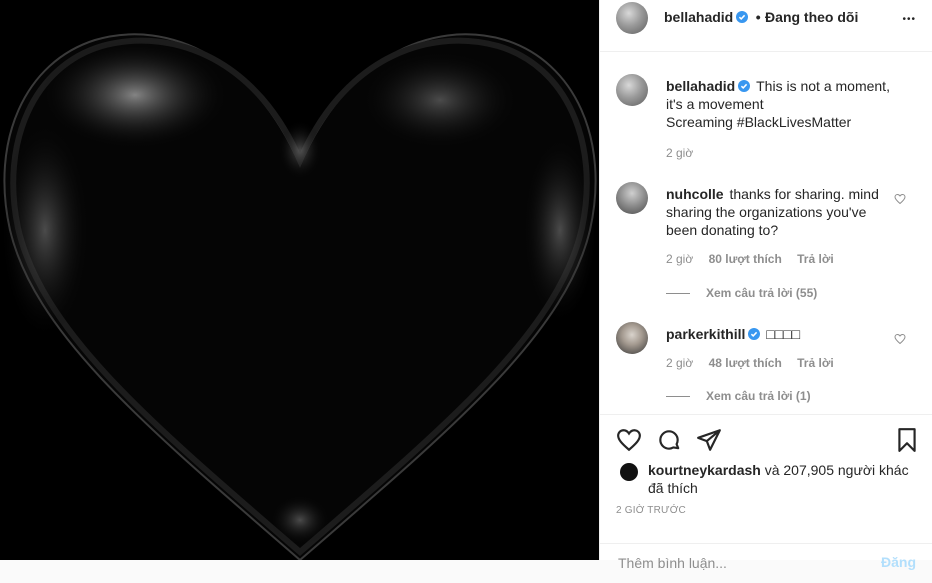 This screenshot has height=583, width=932. Describe the element at coordinates (632, 90) in the screenshot. I see `caption-avatar` at that location.